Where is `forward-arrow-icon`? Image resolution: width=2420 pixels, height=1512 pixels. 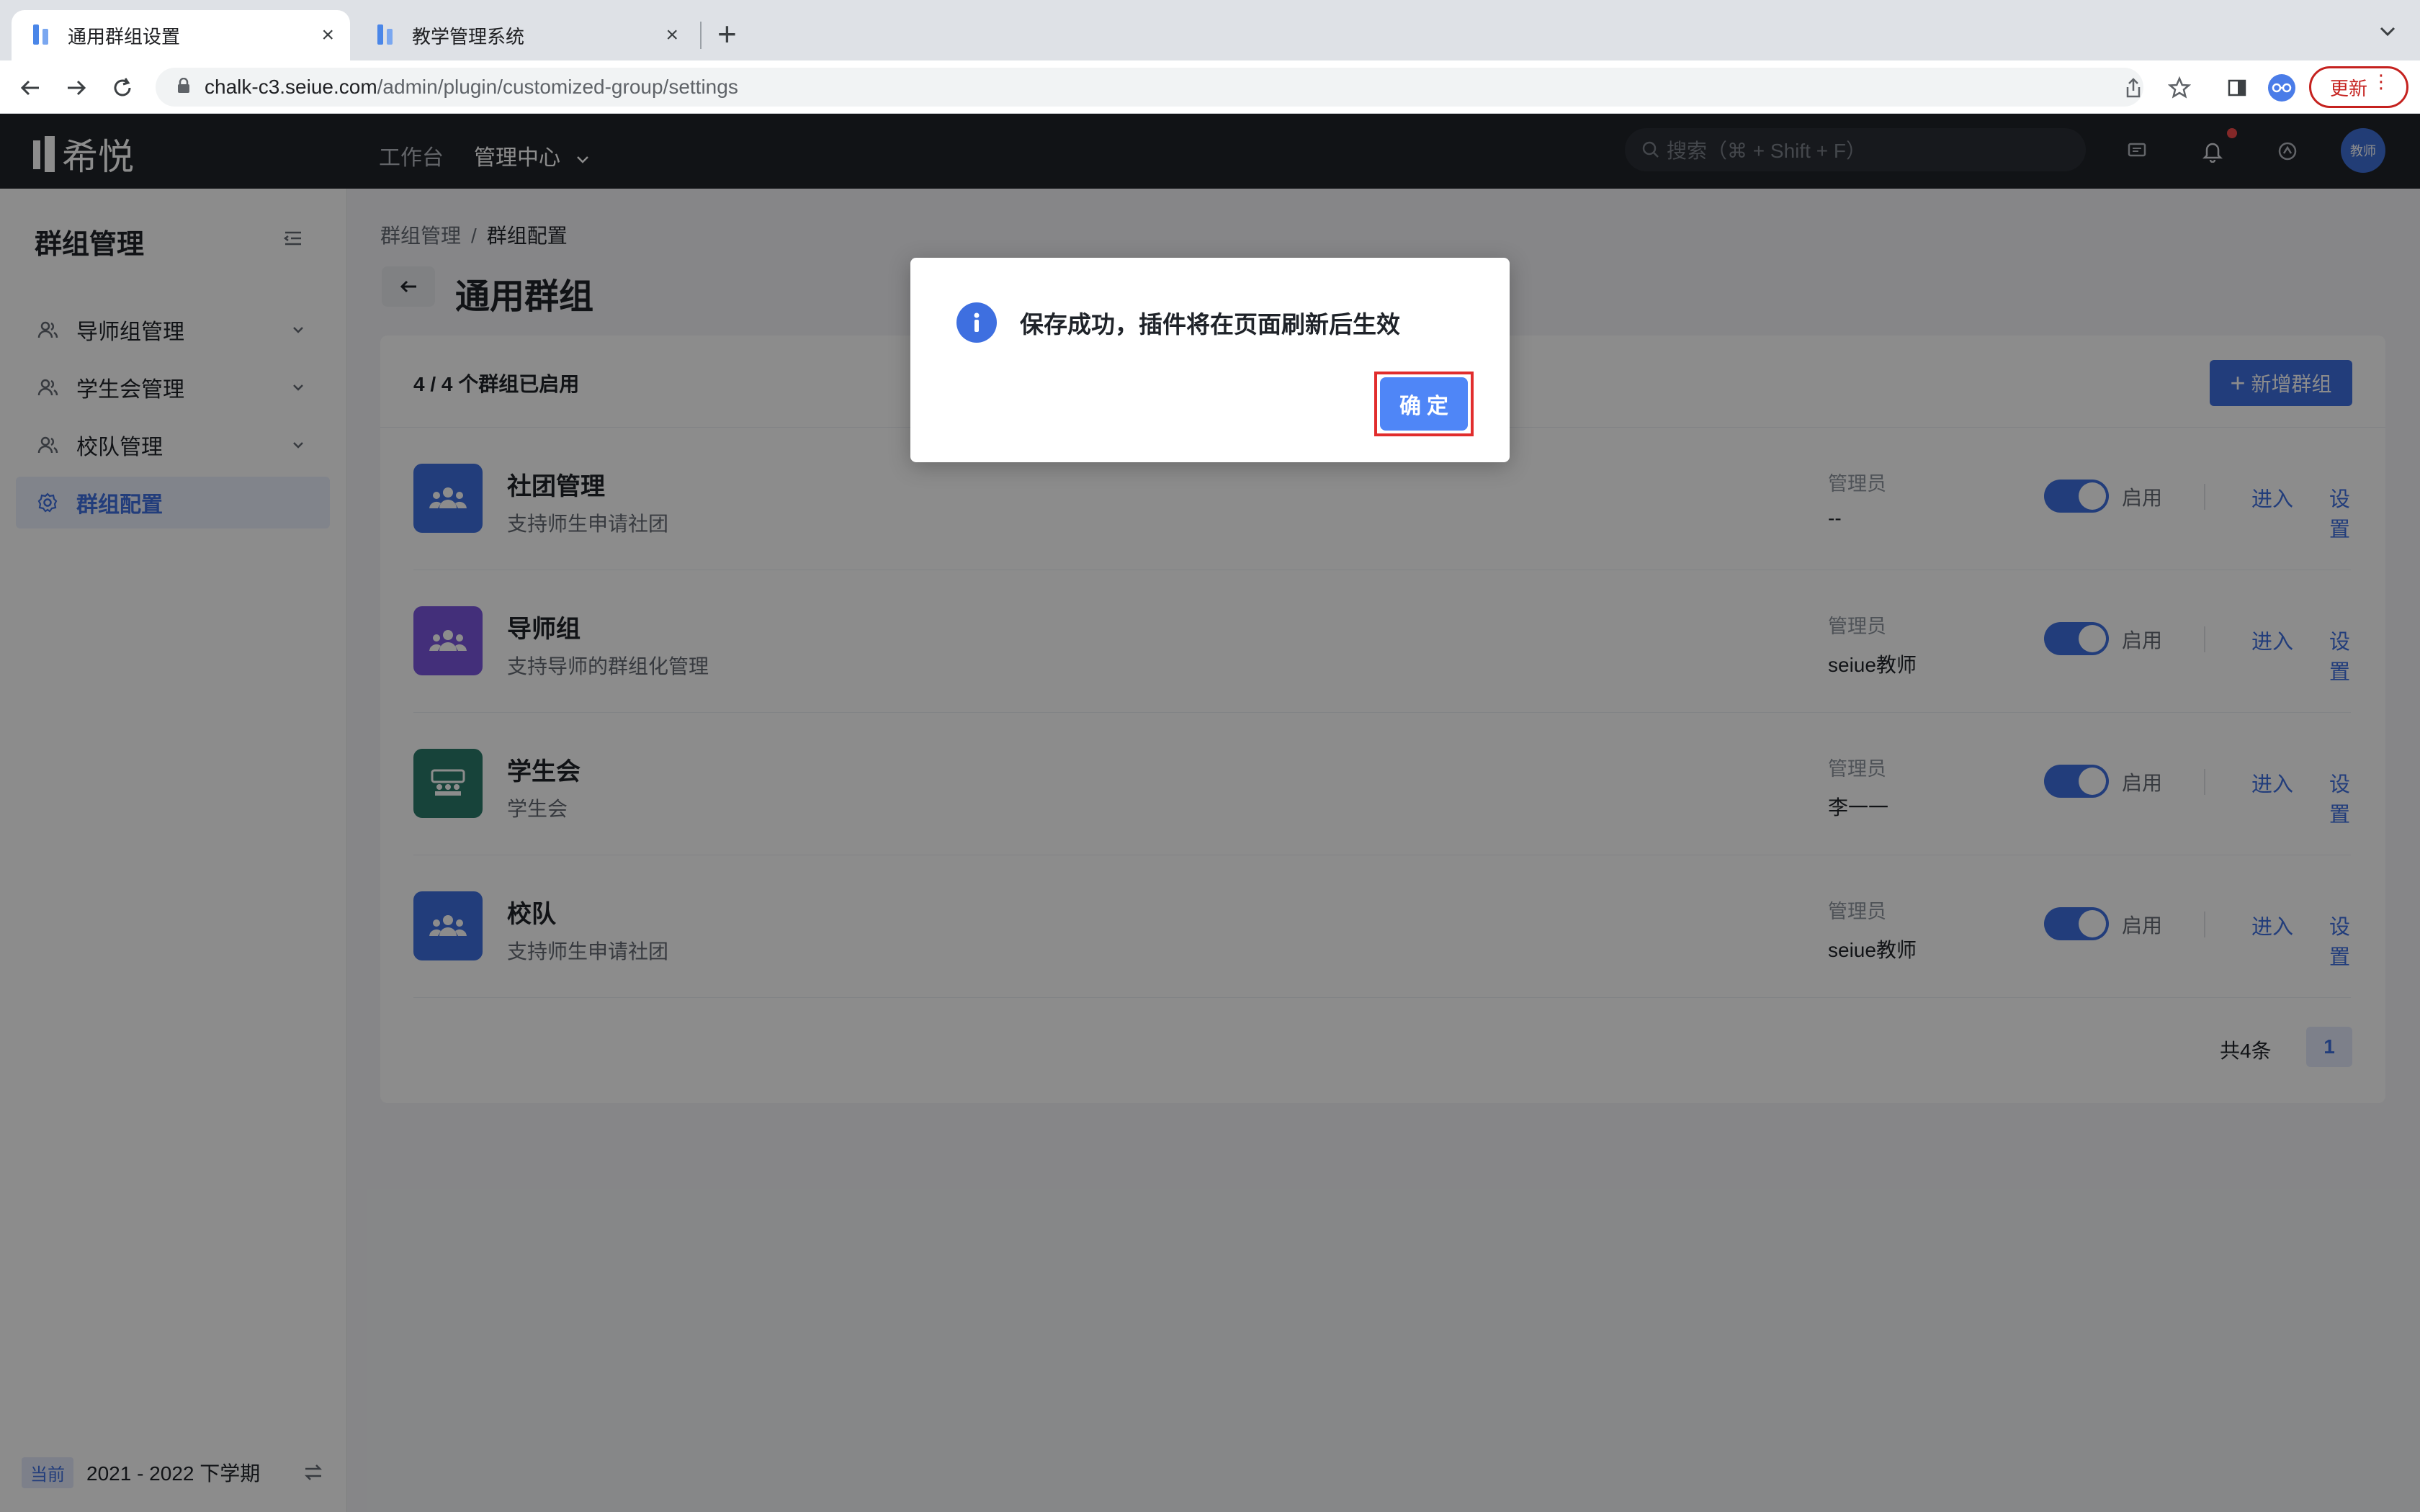 forward-arrow-icon is located at coordinates (76, 87).